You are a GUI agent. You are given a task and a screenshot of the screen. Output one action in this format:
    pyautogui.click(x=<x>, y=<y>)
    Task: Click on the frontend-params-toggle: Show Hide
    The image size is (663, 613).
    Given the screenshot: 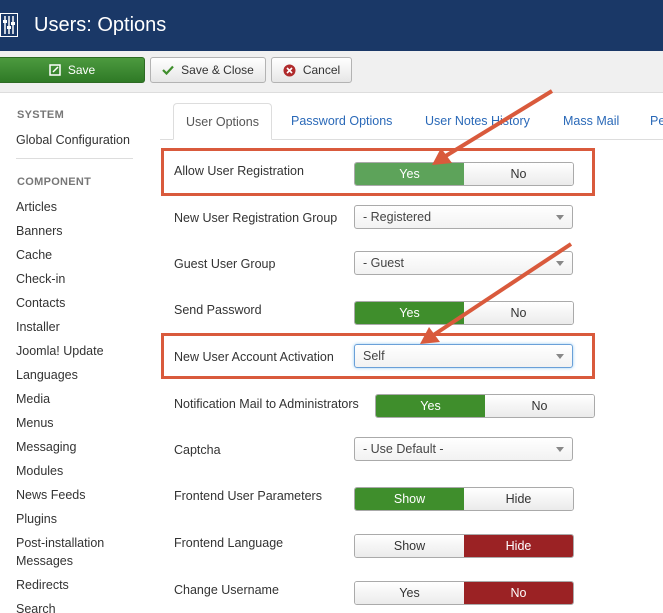 What is the action you would take?
    pyautogui.click(x=464, y=499)
    